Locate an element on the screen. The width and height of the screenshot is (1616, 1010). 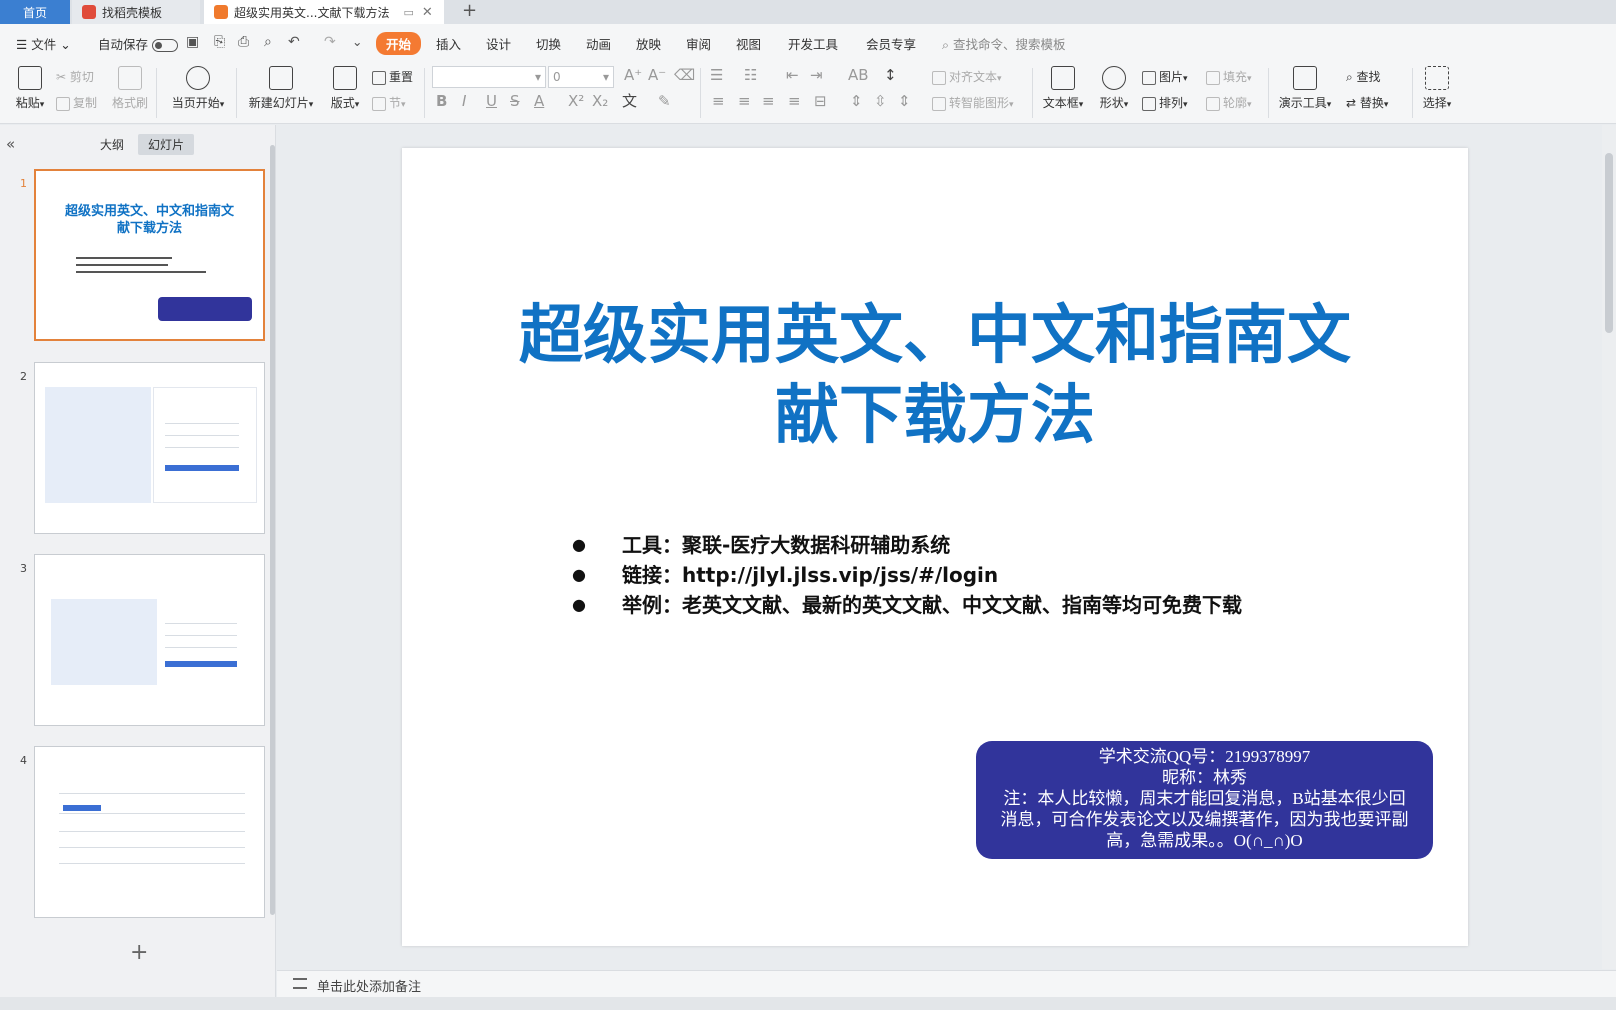
outline-button: 轮廓▾ is located at coordinates (1229, 102).